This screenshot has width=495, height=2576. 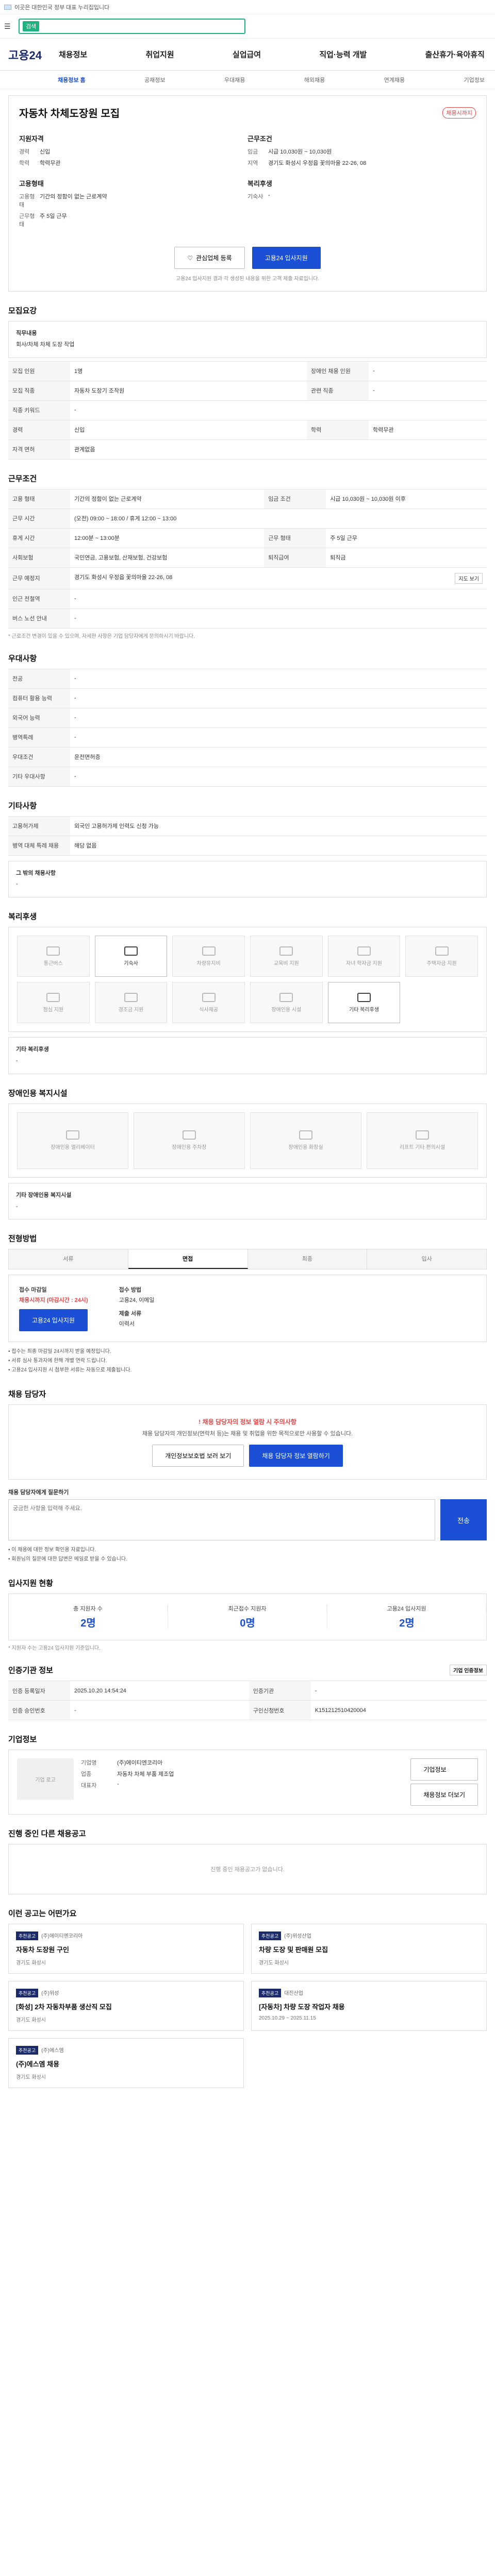 I want to click on rec-card: 추천공고 (주)에이티엔코리아 자동차 도장원 구인 경기도 화성시, so click(x=126, y=1949).